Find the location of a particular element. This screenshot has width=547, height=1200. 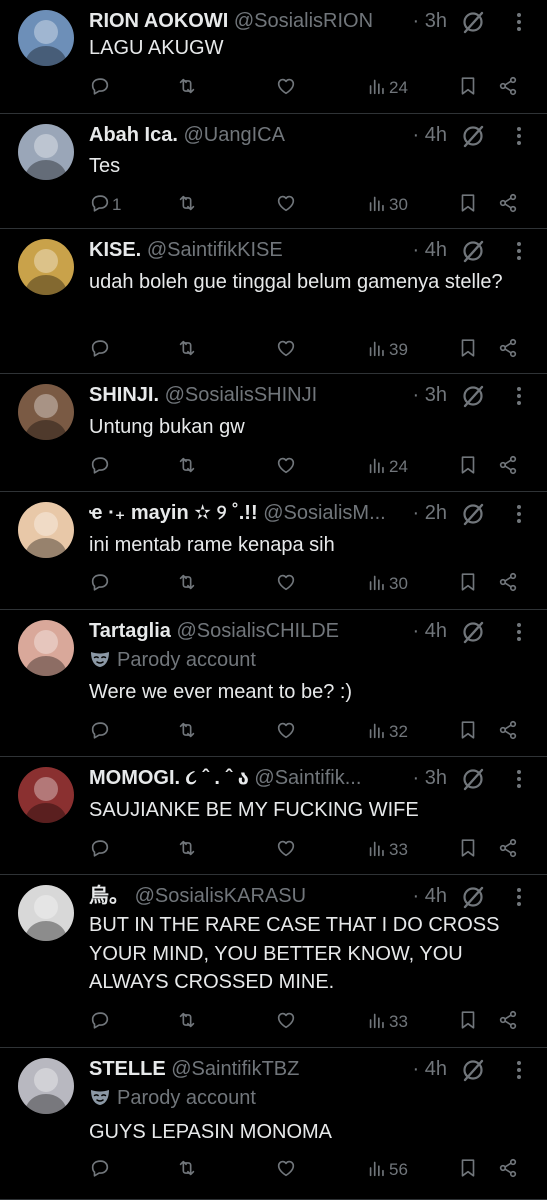

tweet: Abah Ica. @UangICA · 4h Tes 1 30 is located at coordinates (273, 171).